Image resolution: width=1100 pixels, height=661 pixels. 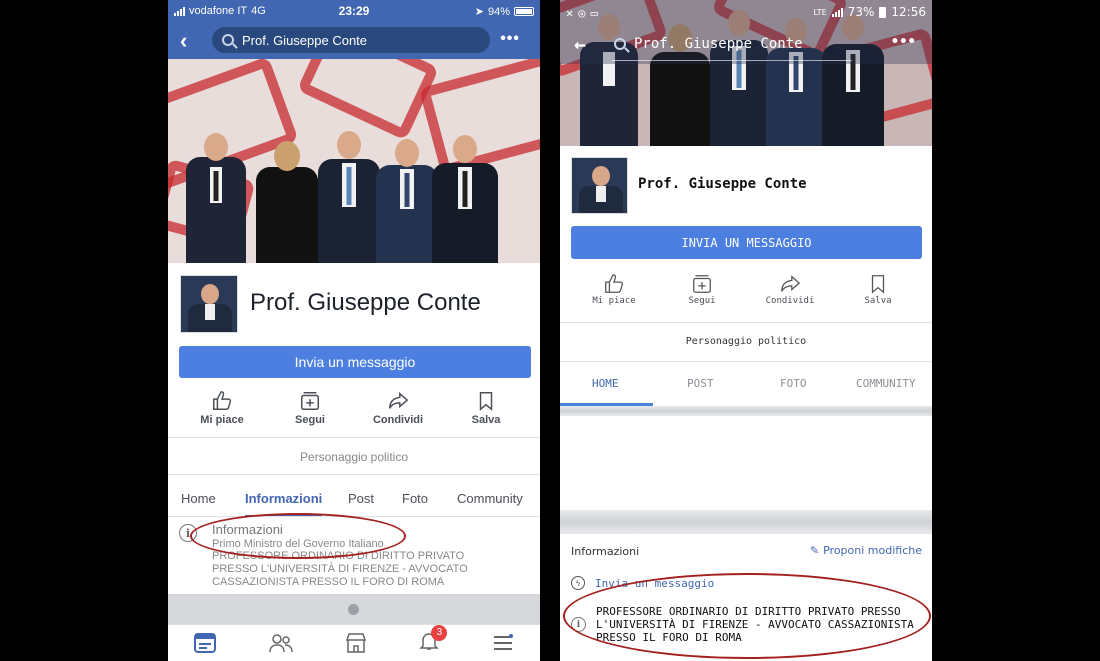 I want to click on friends-icon, so click(x=280, y=643).